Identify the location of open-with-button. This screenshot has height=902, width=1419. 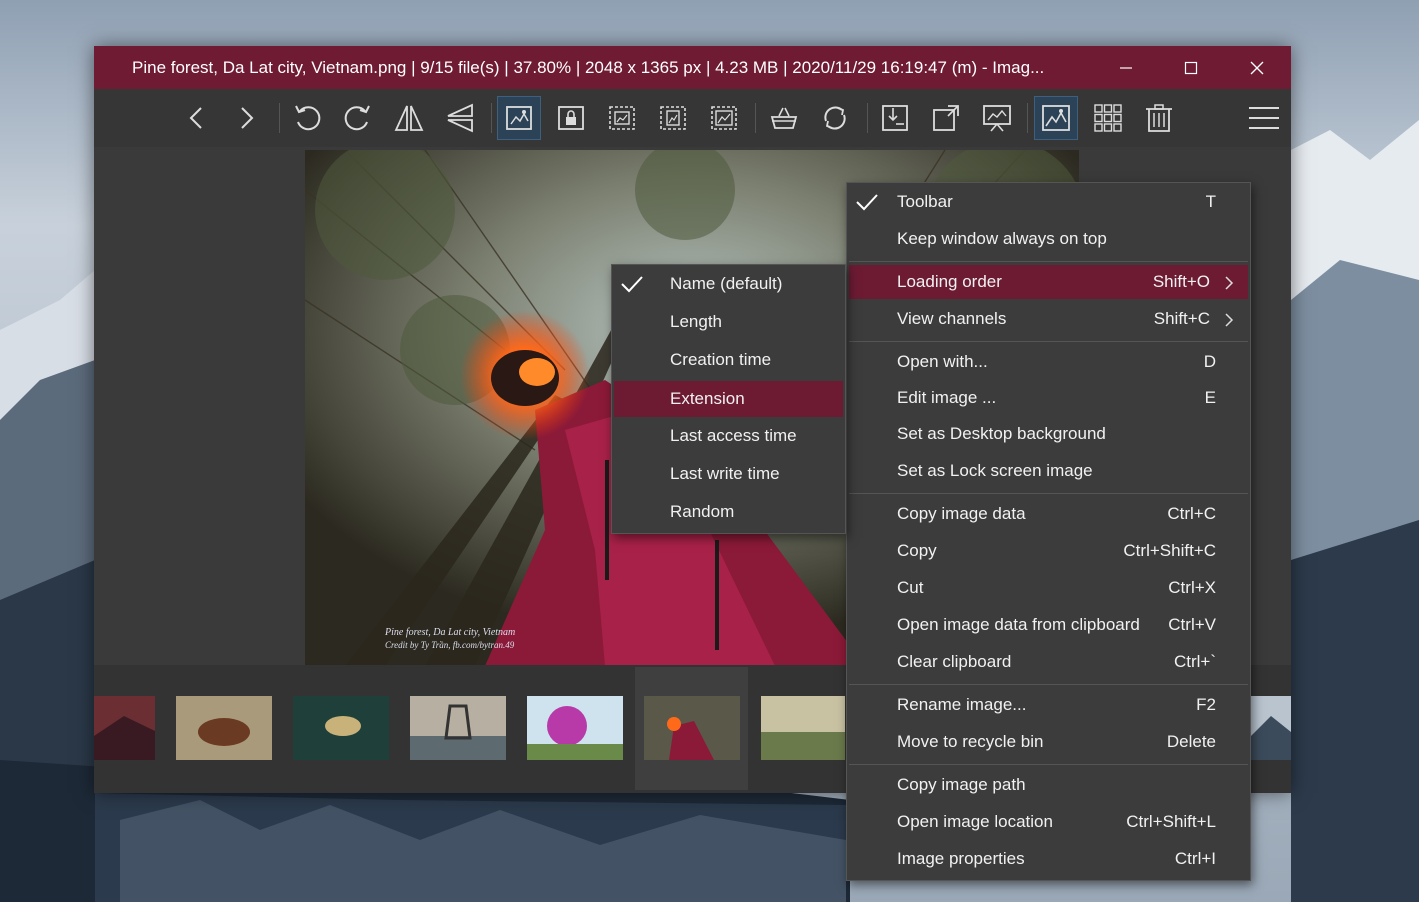
(784, 118).